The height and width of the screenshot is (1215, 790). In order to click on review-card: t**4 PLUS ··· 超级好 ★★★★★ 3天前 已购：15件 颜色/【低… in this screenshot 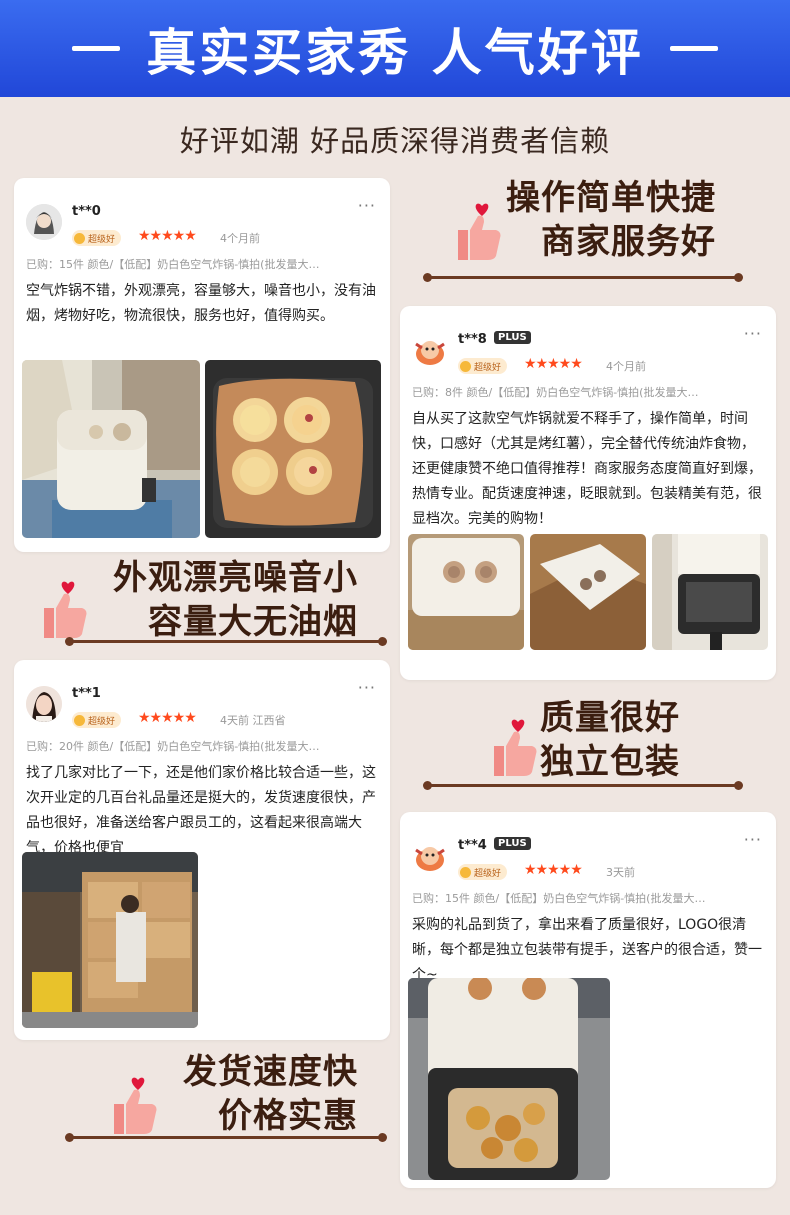, I will do `click(588, 1000)`.